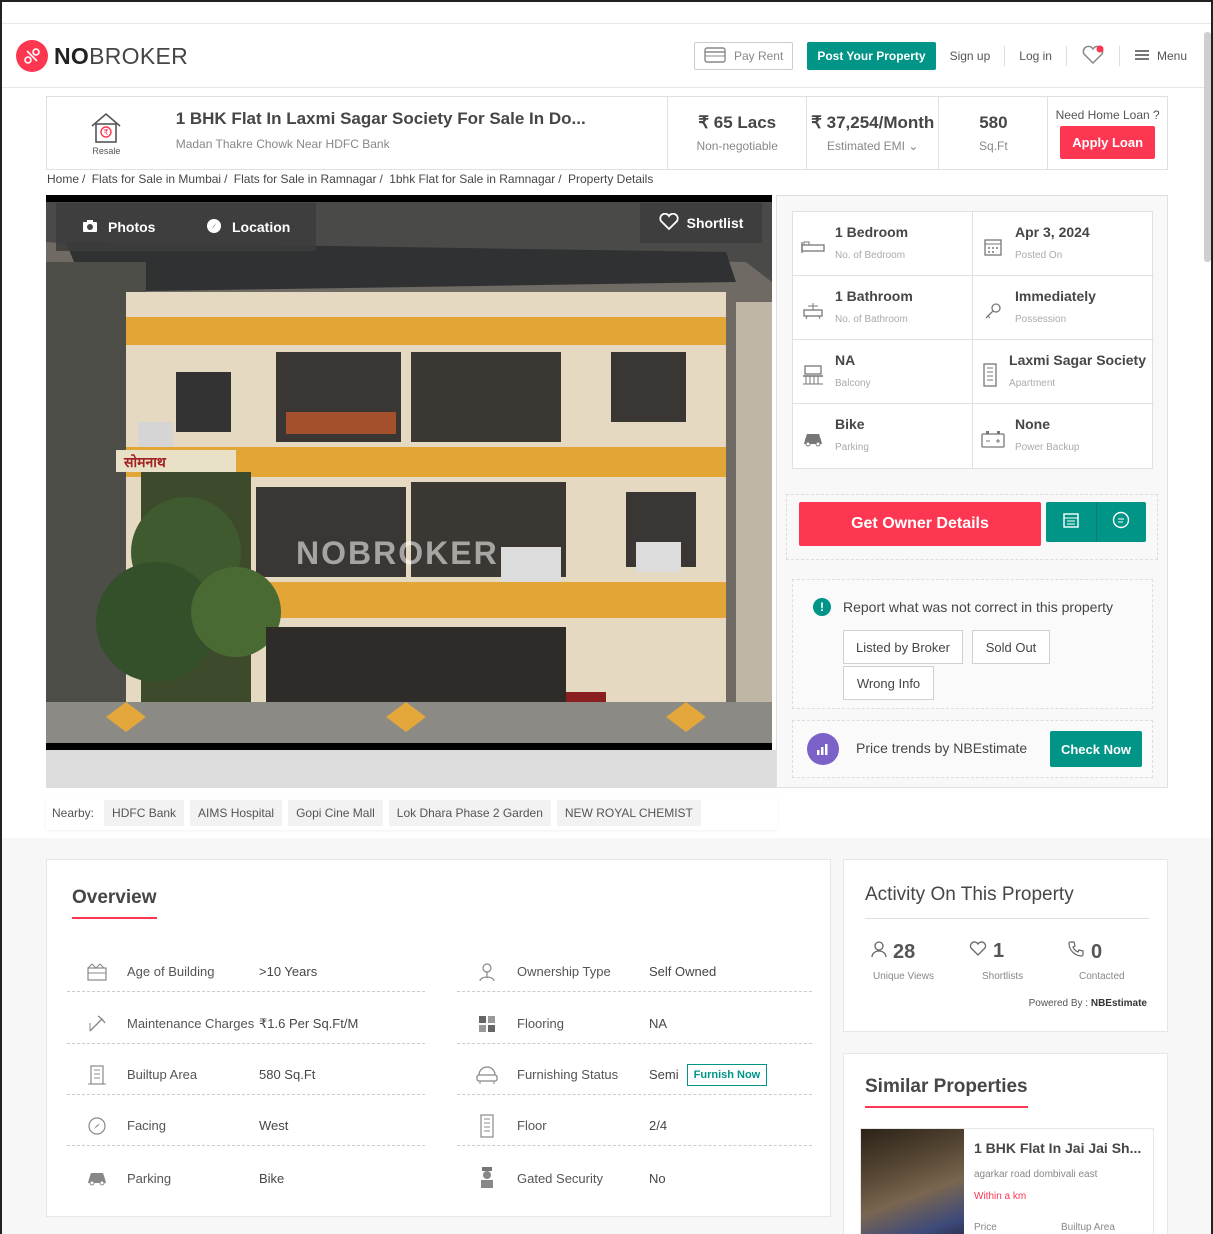  I want to click on nearby-chip: HDFC Bank, so click(144, 813).